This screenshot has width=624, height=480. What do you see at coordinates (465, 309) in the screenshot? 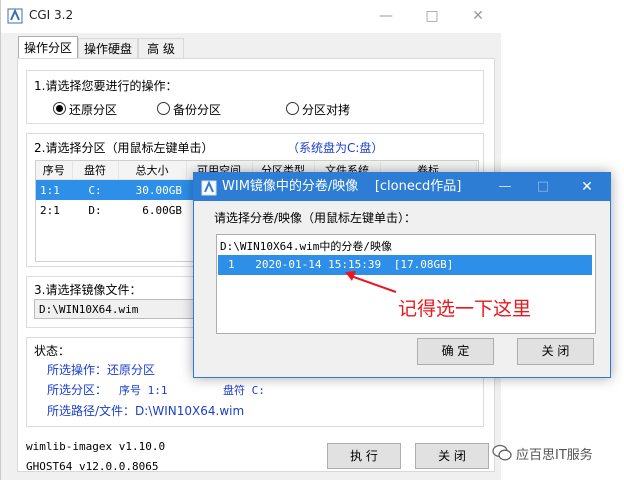
I see `annotation-text: 记得选一下这里` at bounding box center [465, 309].